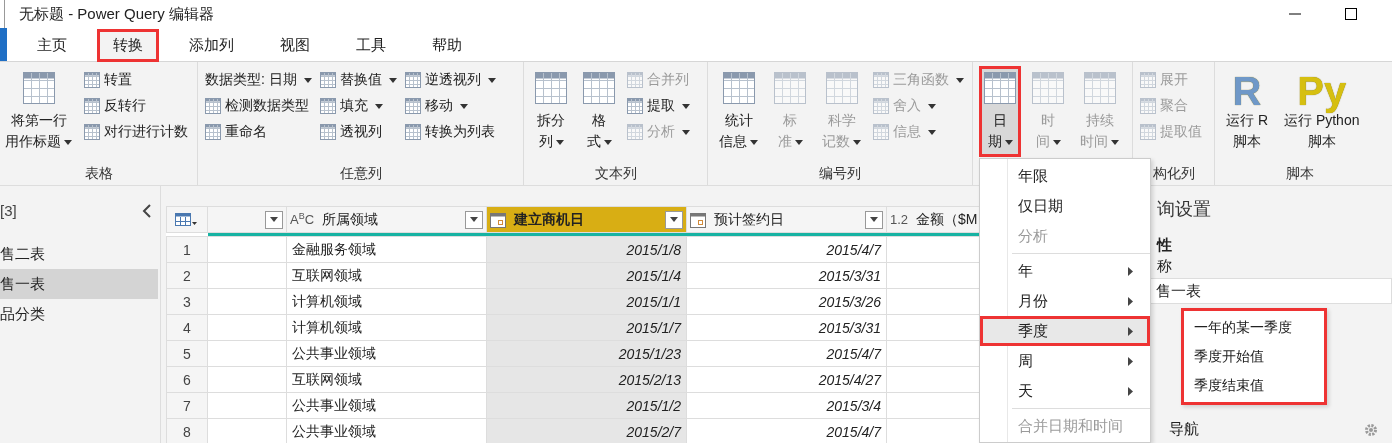 This screenshot has width=1392, height=443. Describe the element at coordinates (187, 249) in the screenshot. I see `row-number: 1` at that location.